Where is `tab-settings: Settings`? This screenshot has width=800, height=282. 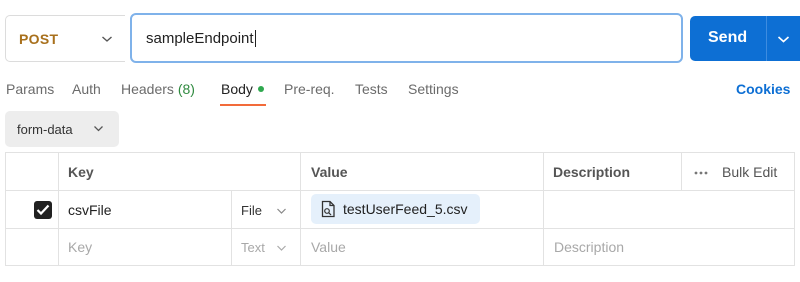
tab-settings: Settings is located at coordinates (433, 93).